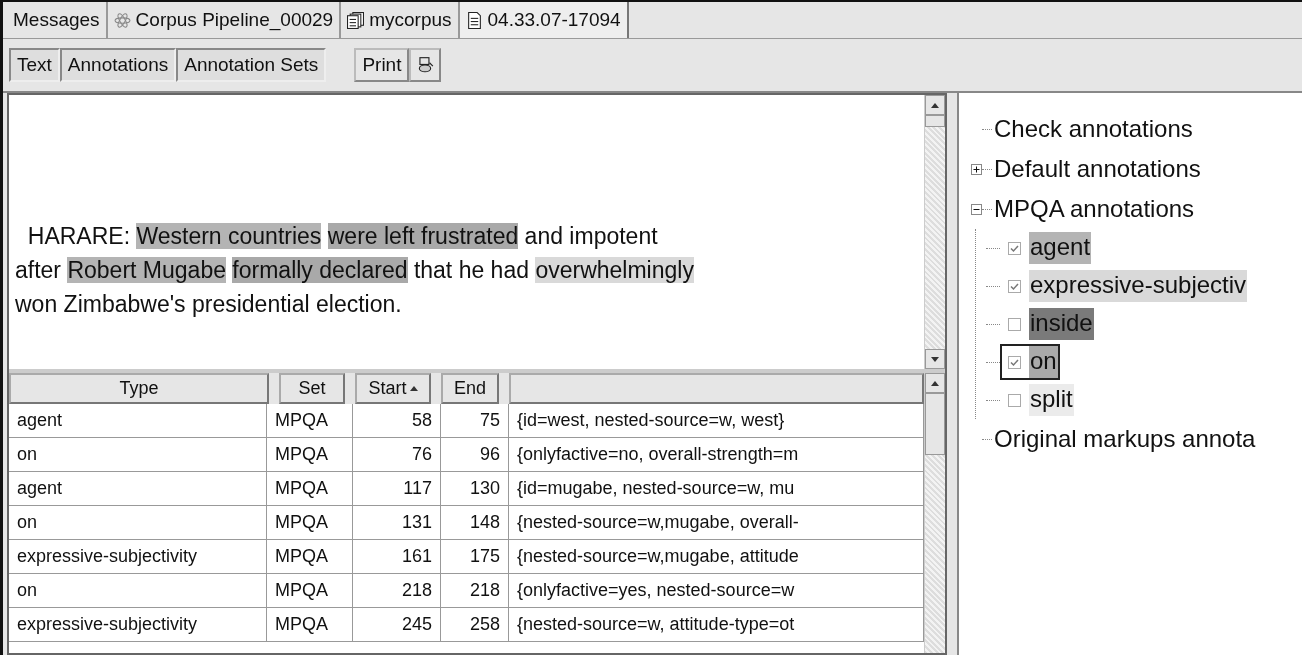 The image size is (1302, 655). What do you see at coordinates (224, 20) in the screenshot?
I see `document-tab: Corpus Pipeline_00029` at bounding box center [224, 20].